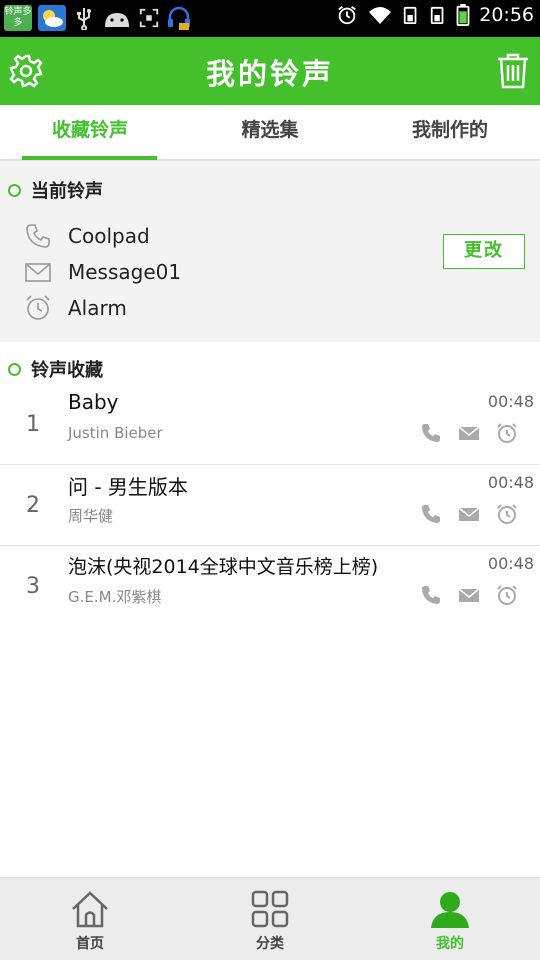 The image size is (540, 960). What do you see at coordinates (410, 15) in the screenshot?
I see `signal-sim1-icon` at bounding box center [410, 15].